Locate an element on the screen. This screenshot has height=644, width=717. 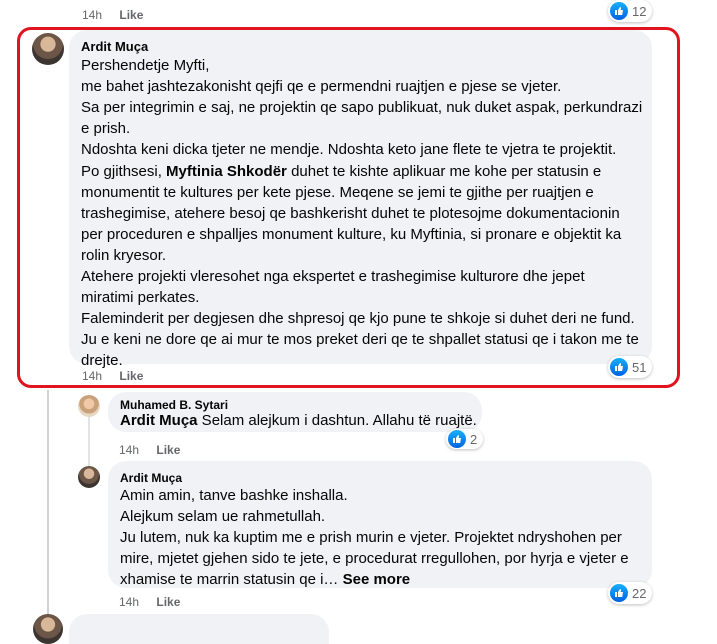
reaction-count: 51 is located at coordinates (630, 367).